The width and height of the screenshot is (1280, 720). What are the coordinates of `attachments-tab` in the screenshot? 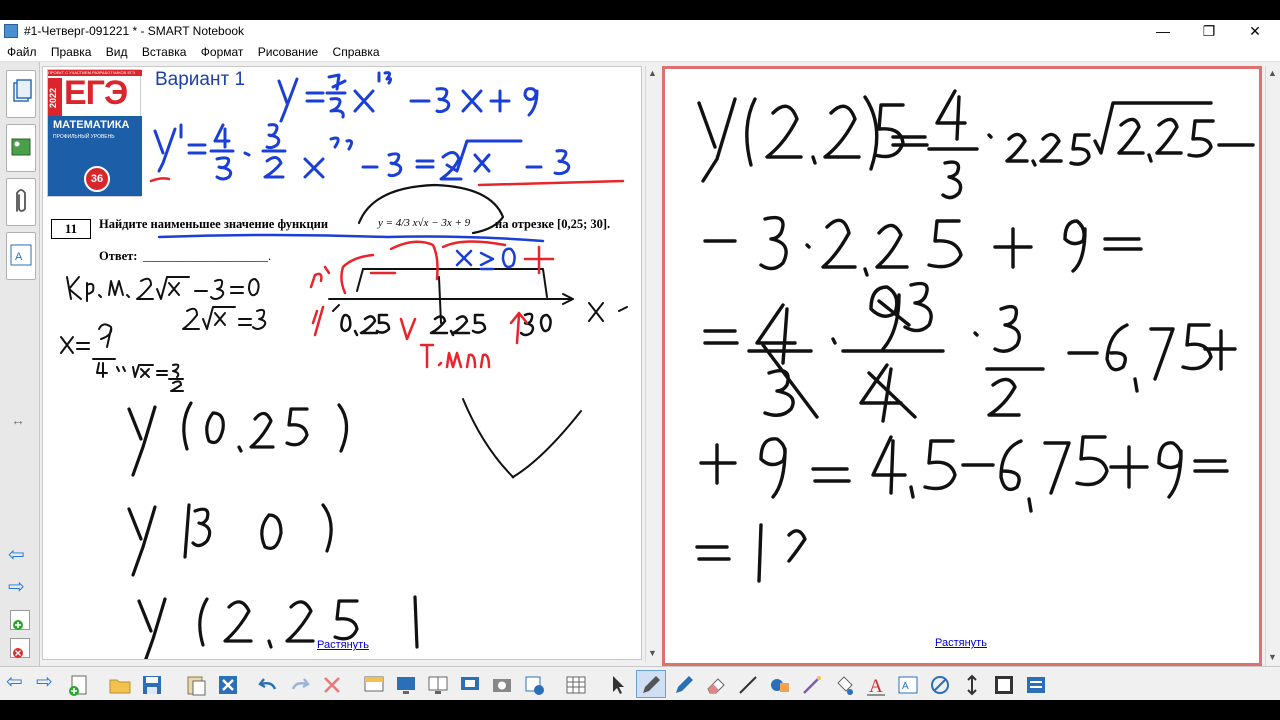 It's located at (21, 202).